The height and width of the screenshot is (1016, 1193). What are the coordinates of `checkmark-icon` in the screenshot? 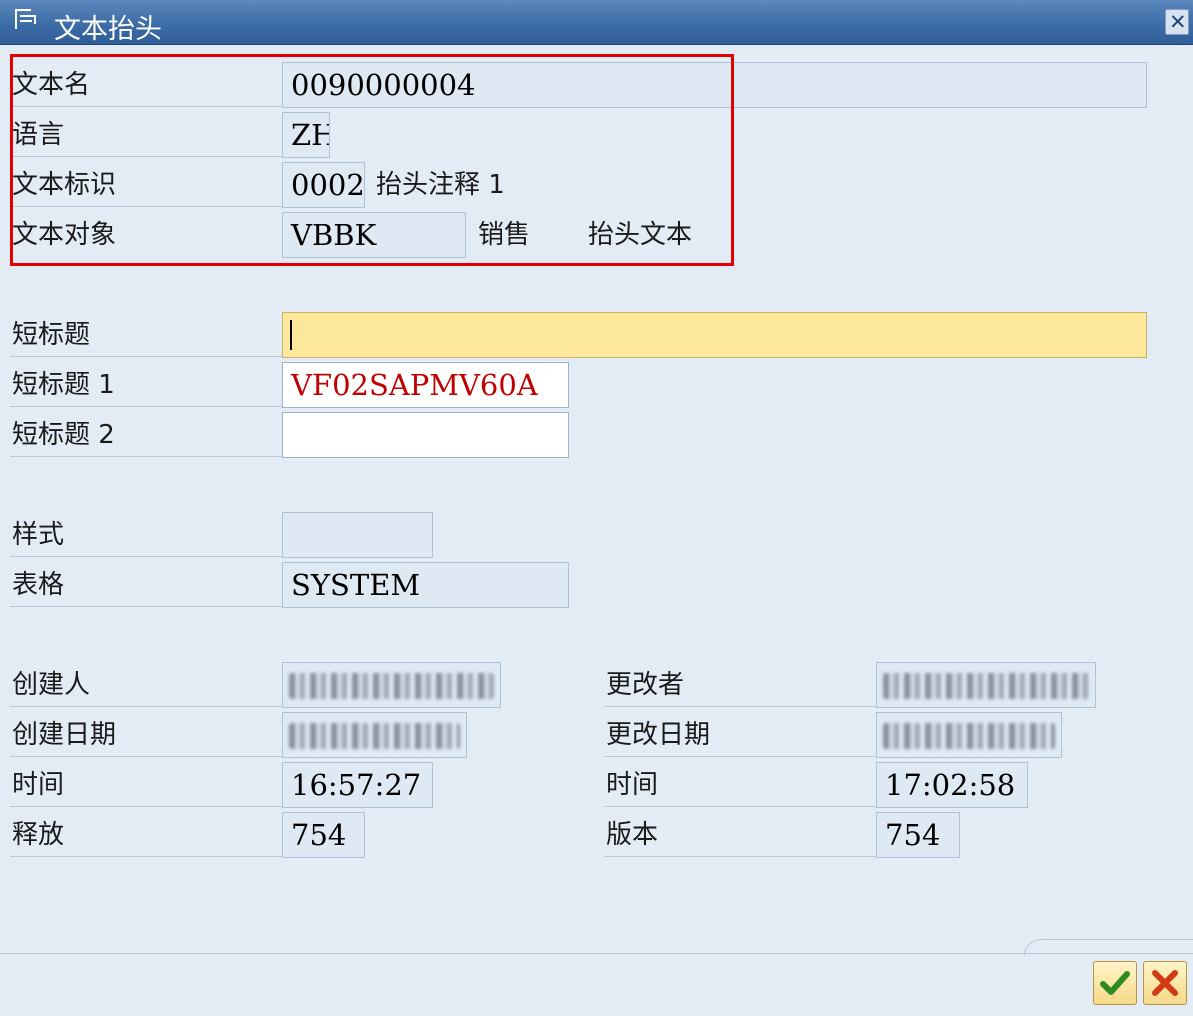 It's located at (1115, 983).